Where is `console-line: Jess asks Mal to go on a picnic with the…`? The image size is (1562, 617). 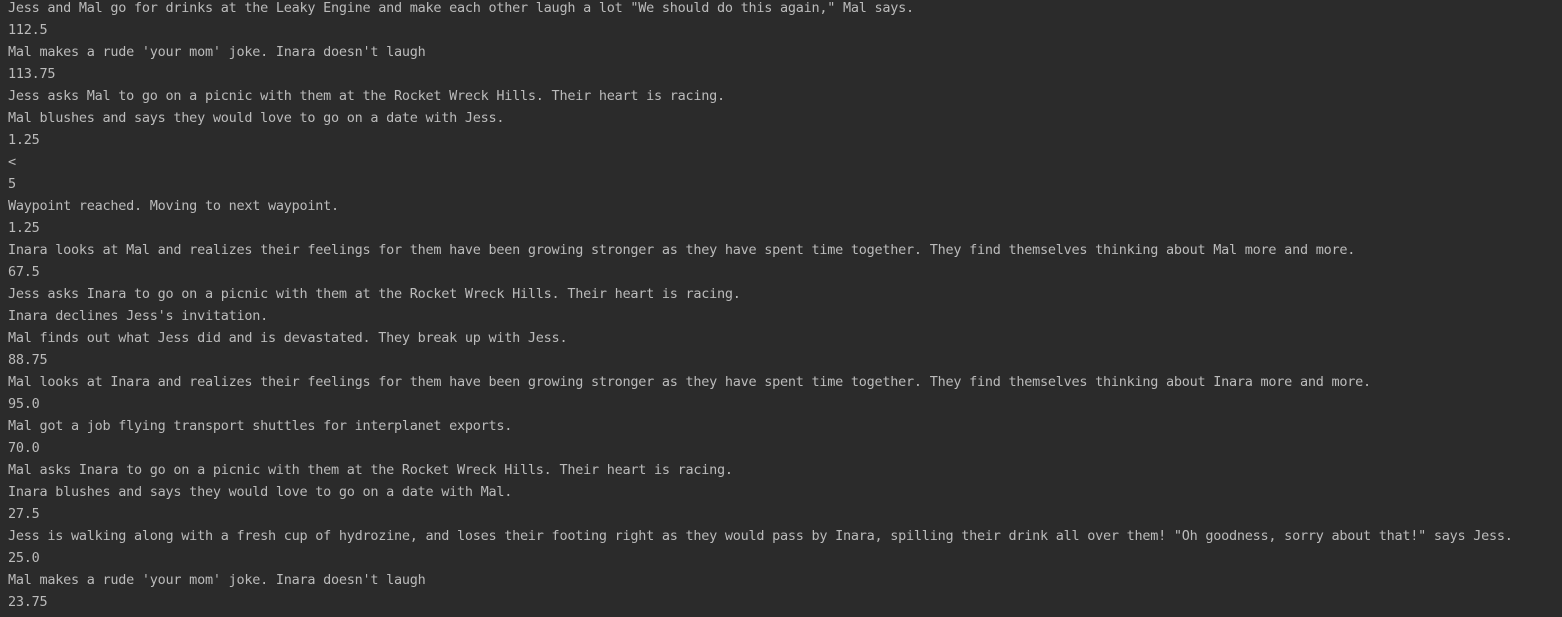
console-line: Jess asks Mal to go on a picnic with the… is located at coordinates (366, 96).